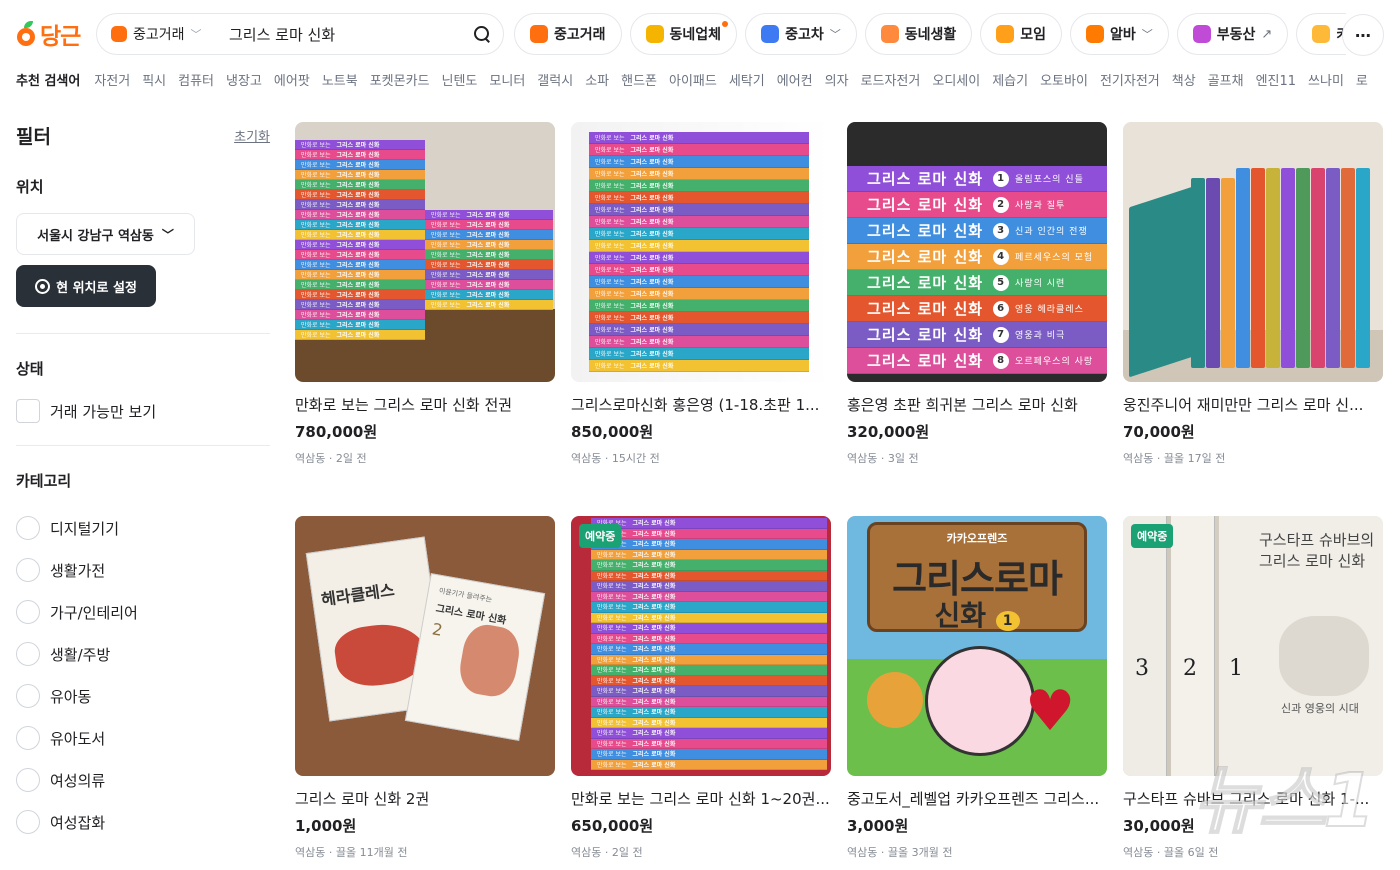 The height and width of the screenshot is (870, 1400). What do you see at coordinates (56, 34) in the screenshot?
I see `karrot-logo: 당근` at bounding box center [56, 34].